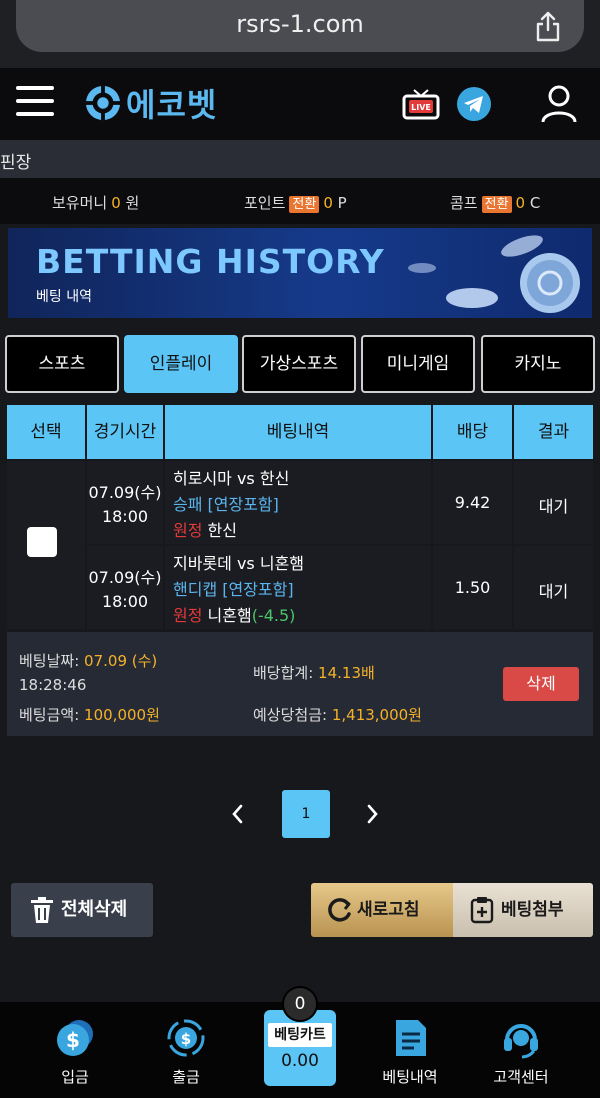 This screenshot has width=600, height=1098. I want to click on nav-deposit-label: 입금, so click(75, 1077).